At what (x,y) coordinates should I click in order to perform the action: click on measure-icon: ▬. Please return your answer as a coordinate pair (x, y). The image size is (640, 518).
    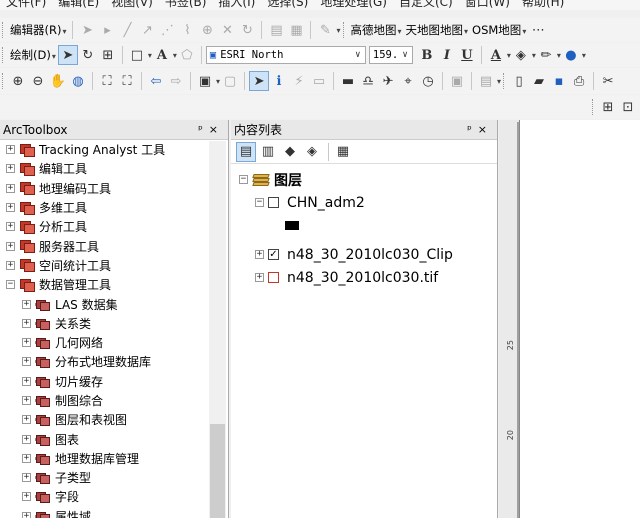
    Looking at the image, I should click on (348, 81).